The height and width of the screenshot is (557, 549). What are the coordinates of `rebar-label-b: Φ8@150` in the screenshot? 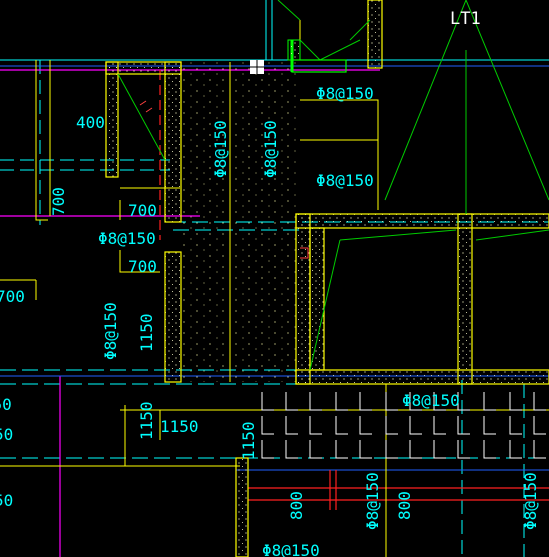 It's located at (345, 180).